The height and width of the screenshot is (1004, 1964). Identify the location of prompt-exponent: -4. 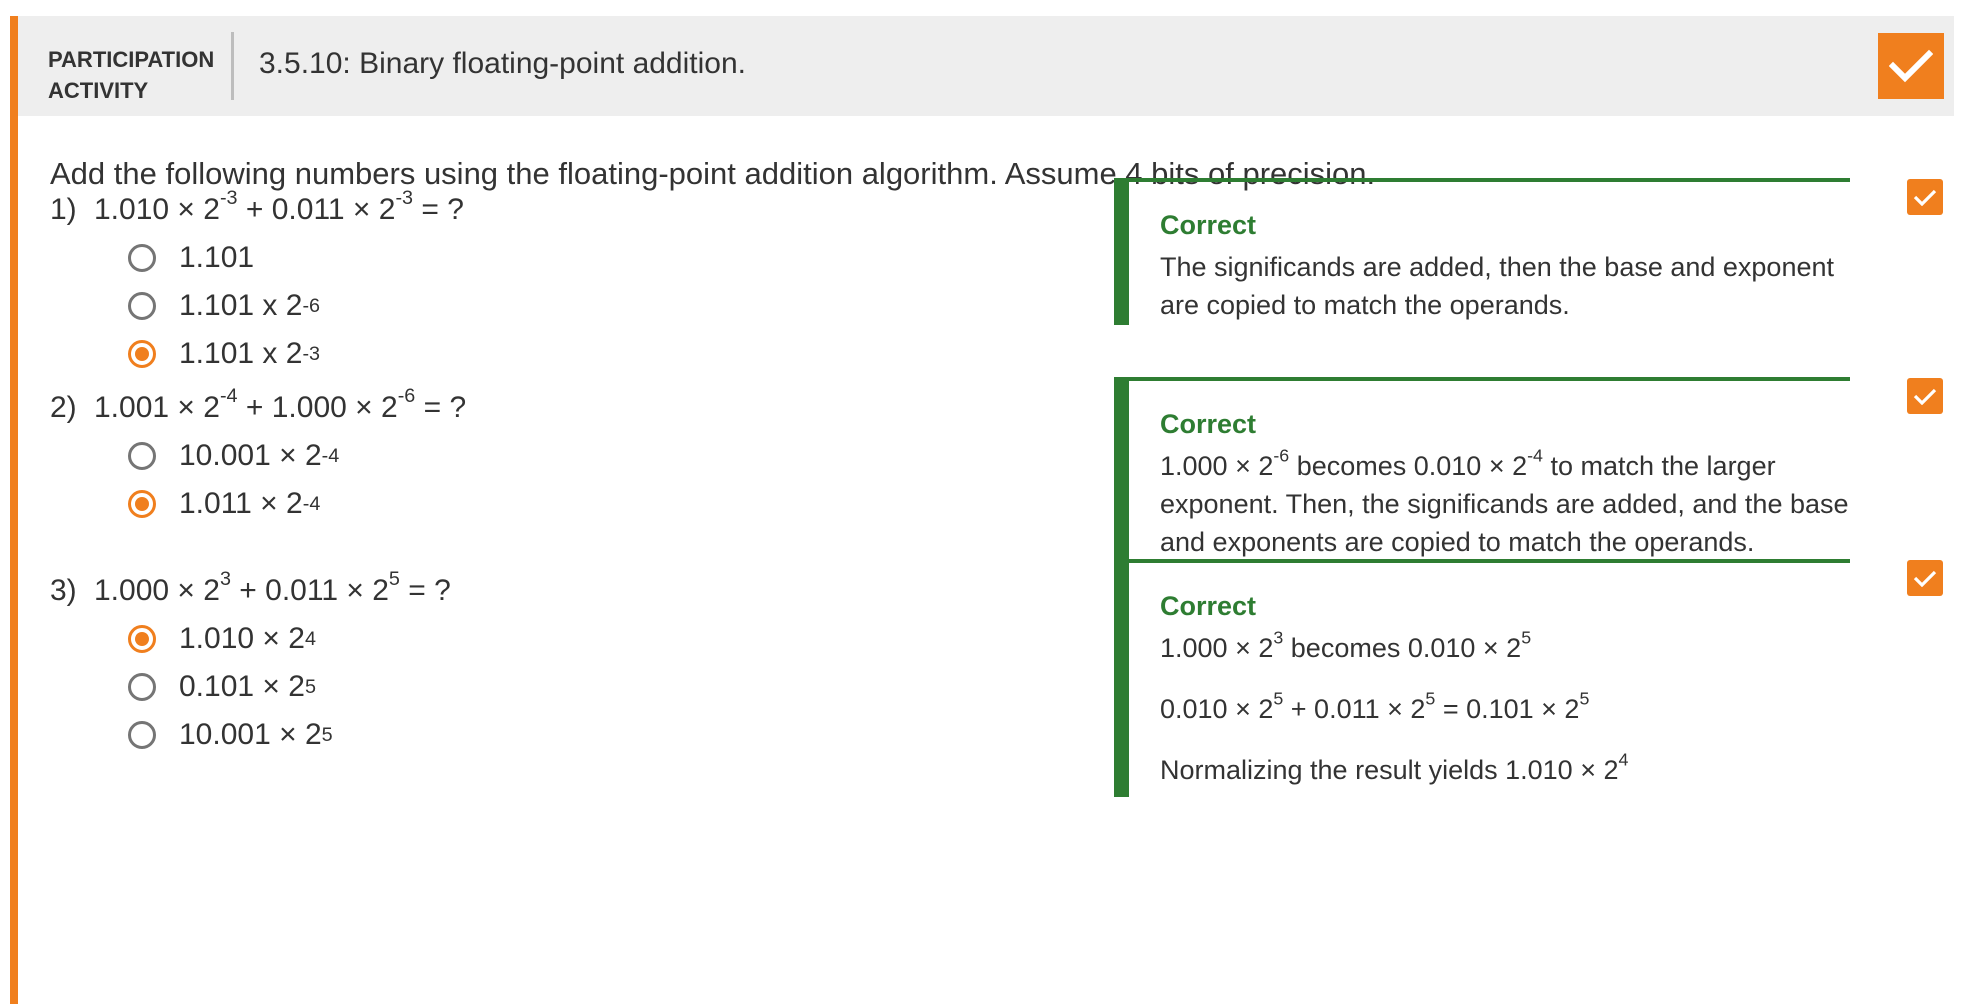
(228, 396).